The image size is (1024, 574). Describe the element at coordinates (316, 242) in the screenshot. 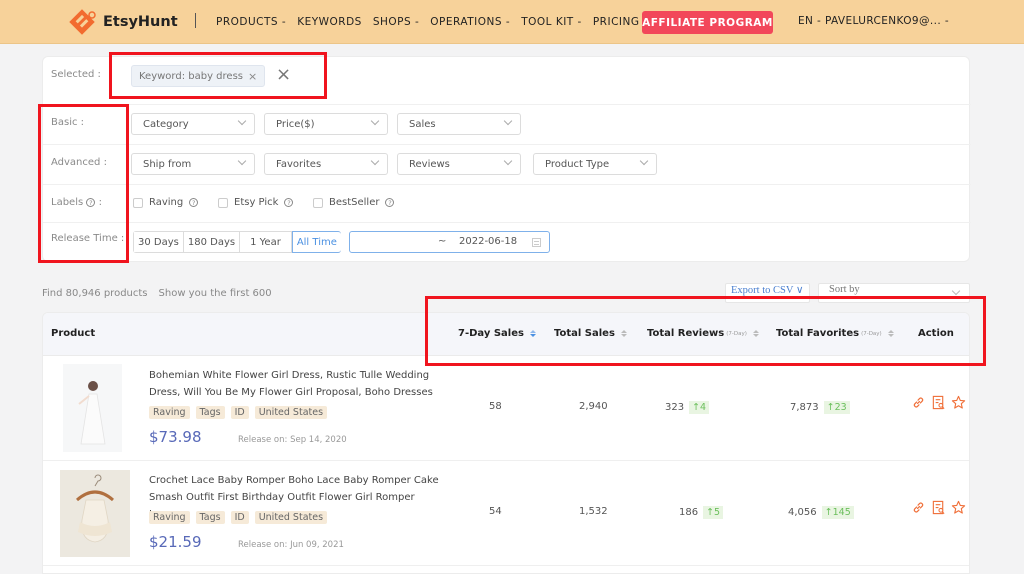

I see `release-all-time: All Time` at that location.